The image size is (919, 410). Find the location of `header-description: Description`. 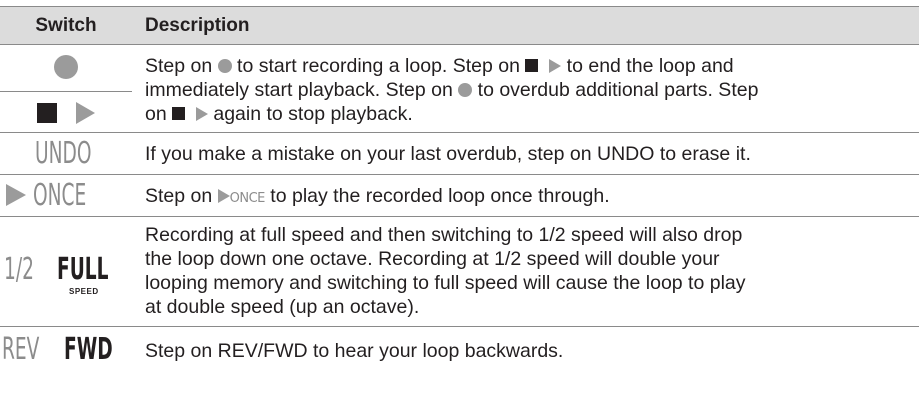

header-description: Description is located at coordinates (197, 25).